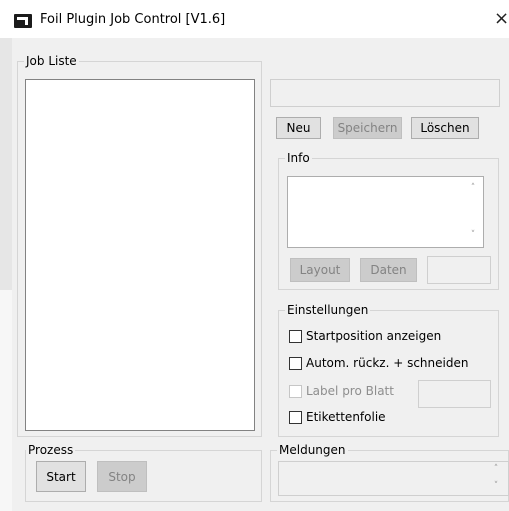 The image size is (509, 511). What do you see at coordinates (295, 363) in the screenshot?
I see `auto-return-cut-checkbox` at bounding box center [295, 363].